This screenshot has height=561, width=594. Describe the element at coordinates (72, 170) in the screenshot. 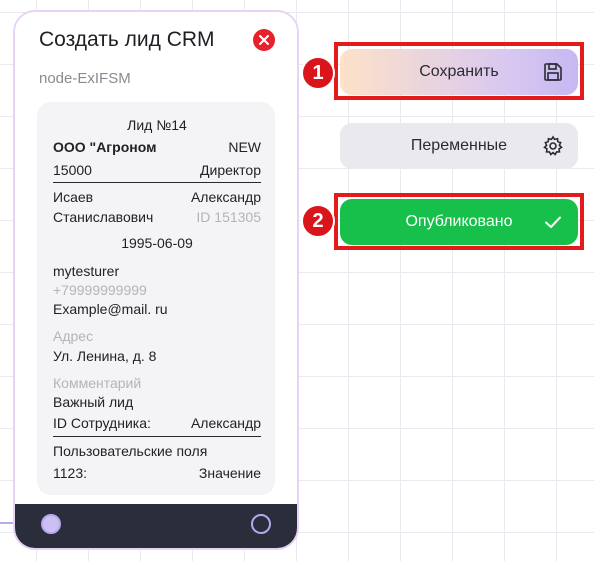

I see `lead-amount: 15000` at that location.